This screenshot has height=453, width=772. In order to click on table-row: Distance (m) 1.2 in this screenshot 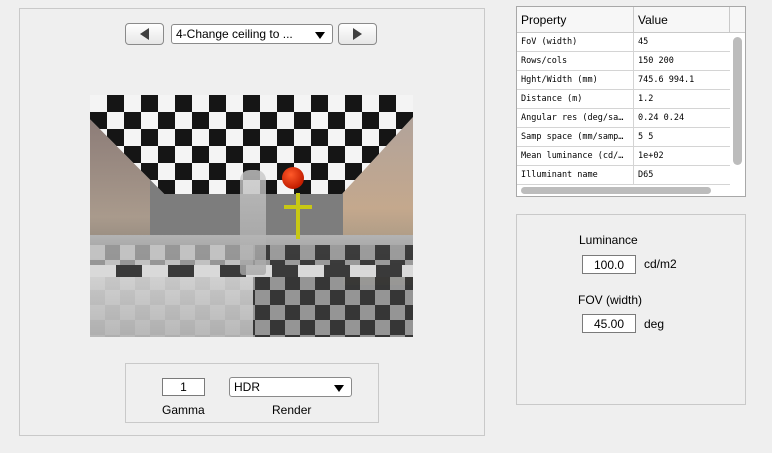, I will do `click(623, 99)`.